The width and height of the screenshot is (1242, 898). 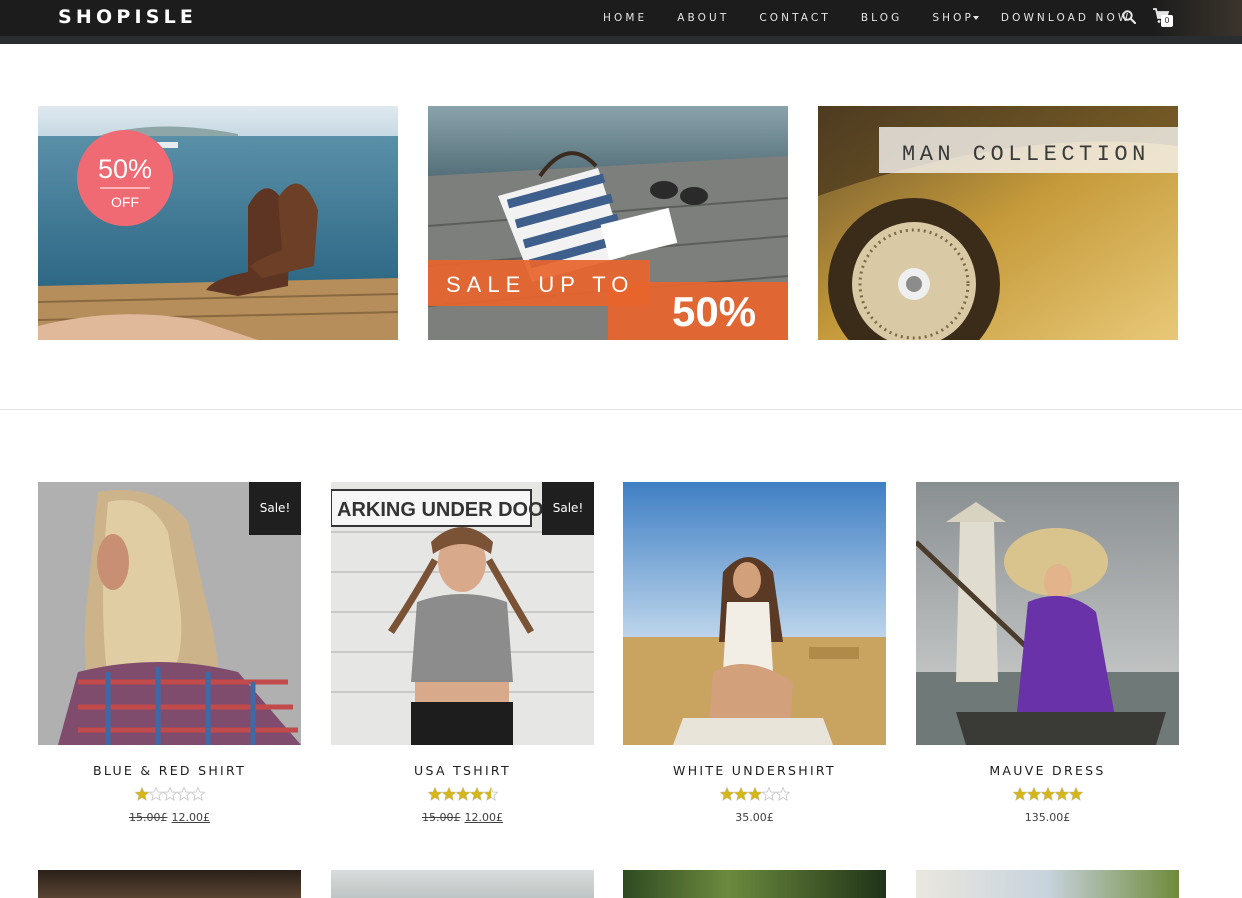 I want to click on product-card-white-undershirt: WHITE UNDERSHIRT 35.00£, so click(x=754, y=653).